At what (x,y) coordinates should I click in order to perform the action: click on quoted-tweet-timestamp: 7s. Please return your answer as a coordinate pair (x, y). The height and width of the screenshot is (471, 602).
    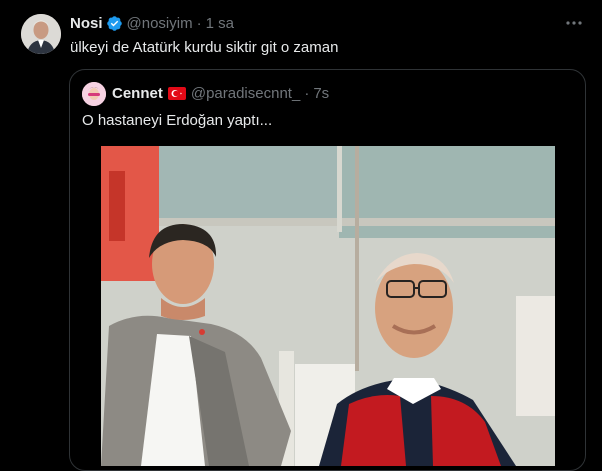
    Looking at the image, I should click on (321, 93).